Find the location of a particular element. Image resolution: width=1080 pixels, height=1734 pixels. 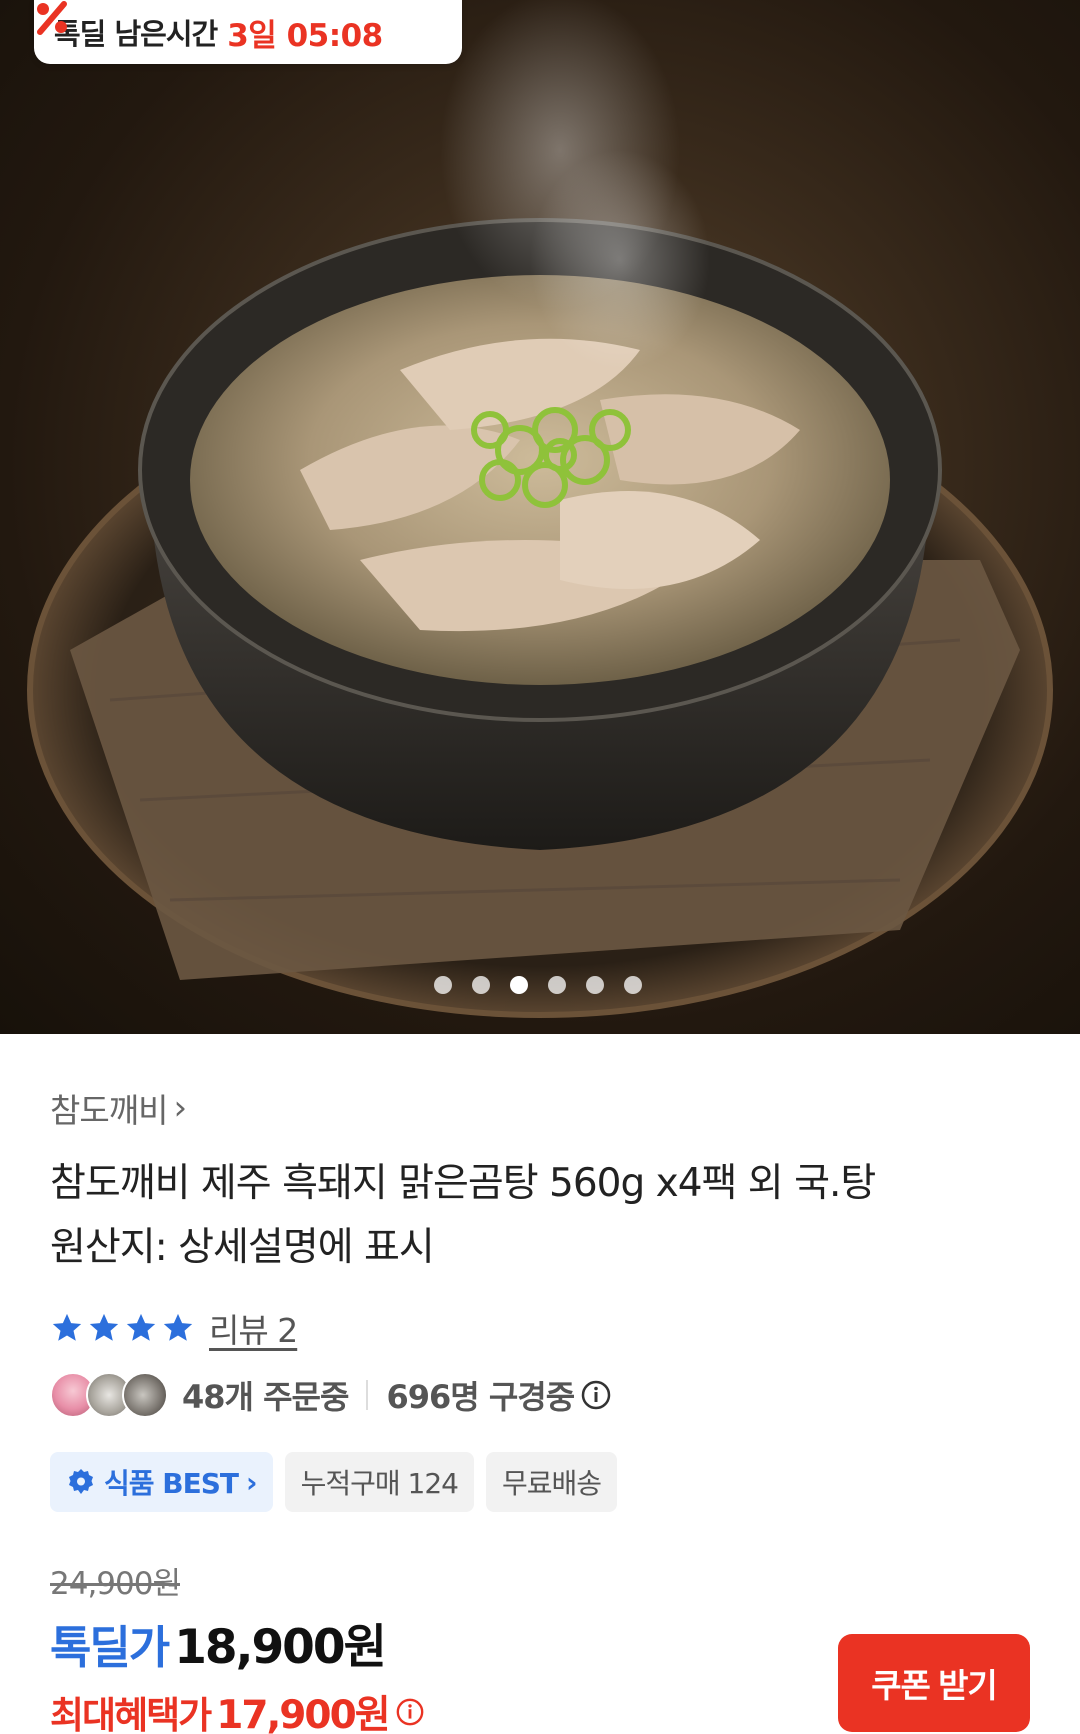

max-benefit-label: 최대혜택가 is located at coordinates (131, 1714).